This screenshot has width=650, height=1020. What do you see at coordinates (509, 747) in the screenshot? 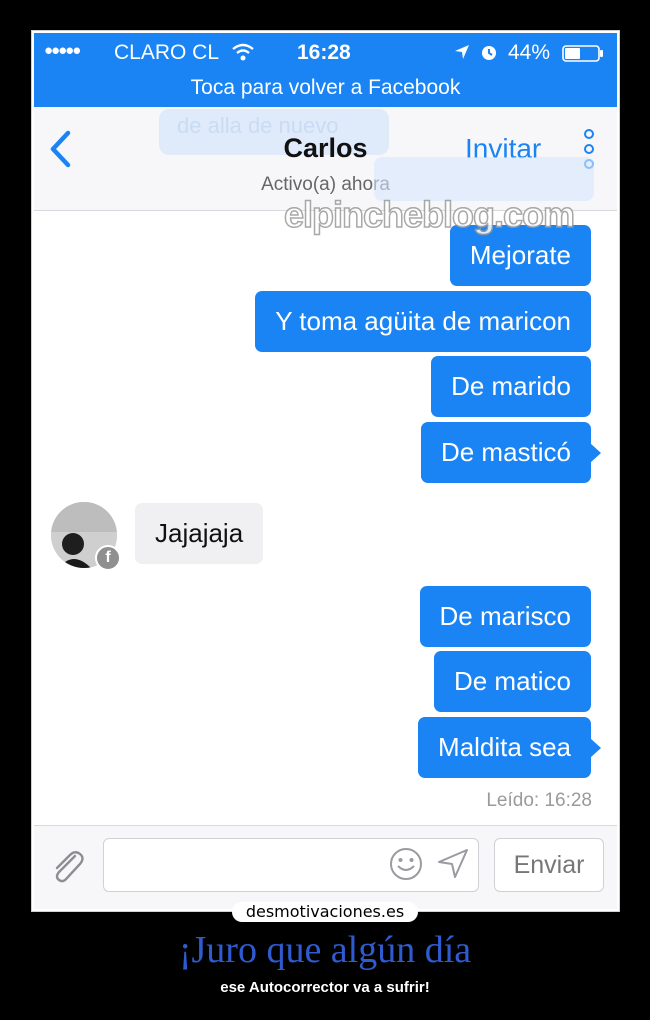
I see `outgoing-message: Maldita sea` at bounding box center [509, 747].